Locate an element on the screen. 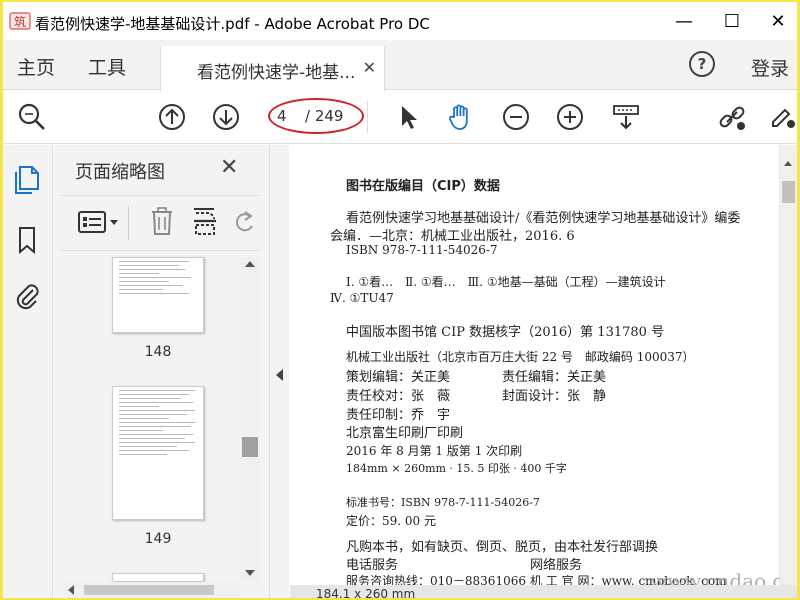 This screenshot has width=800, height=600. tab-tools: 工具 is located at coordinates (107, 66).